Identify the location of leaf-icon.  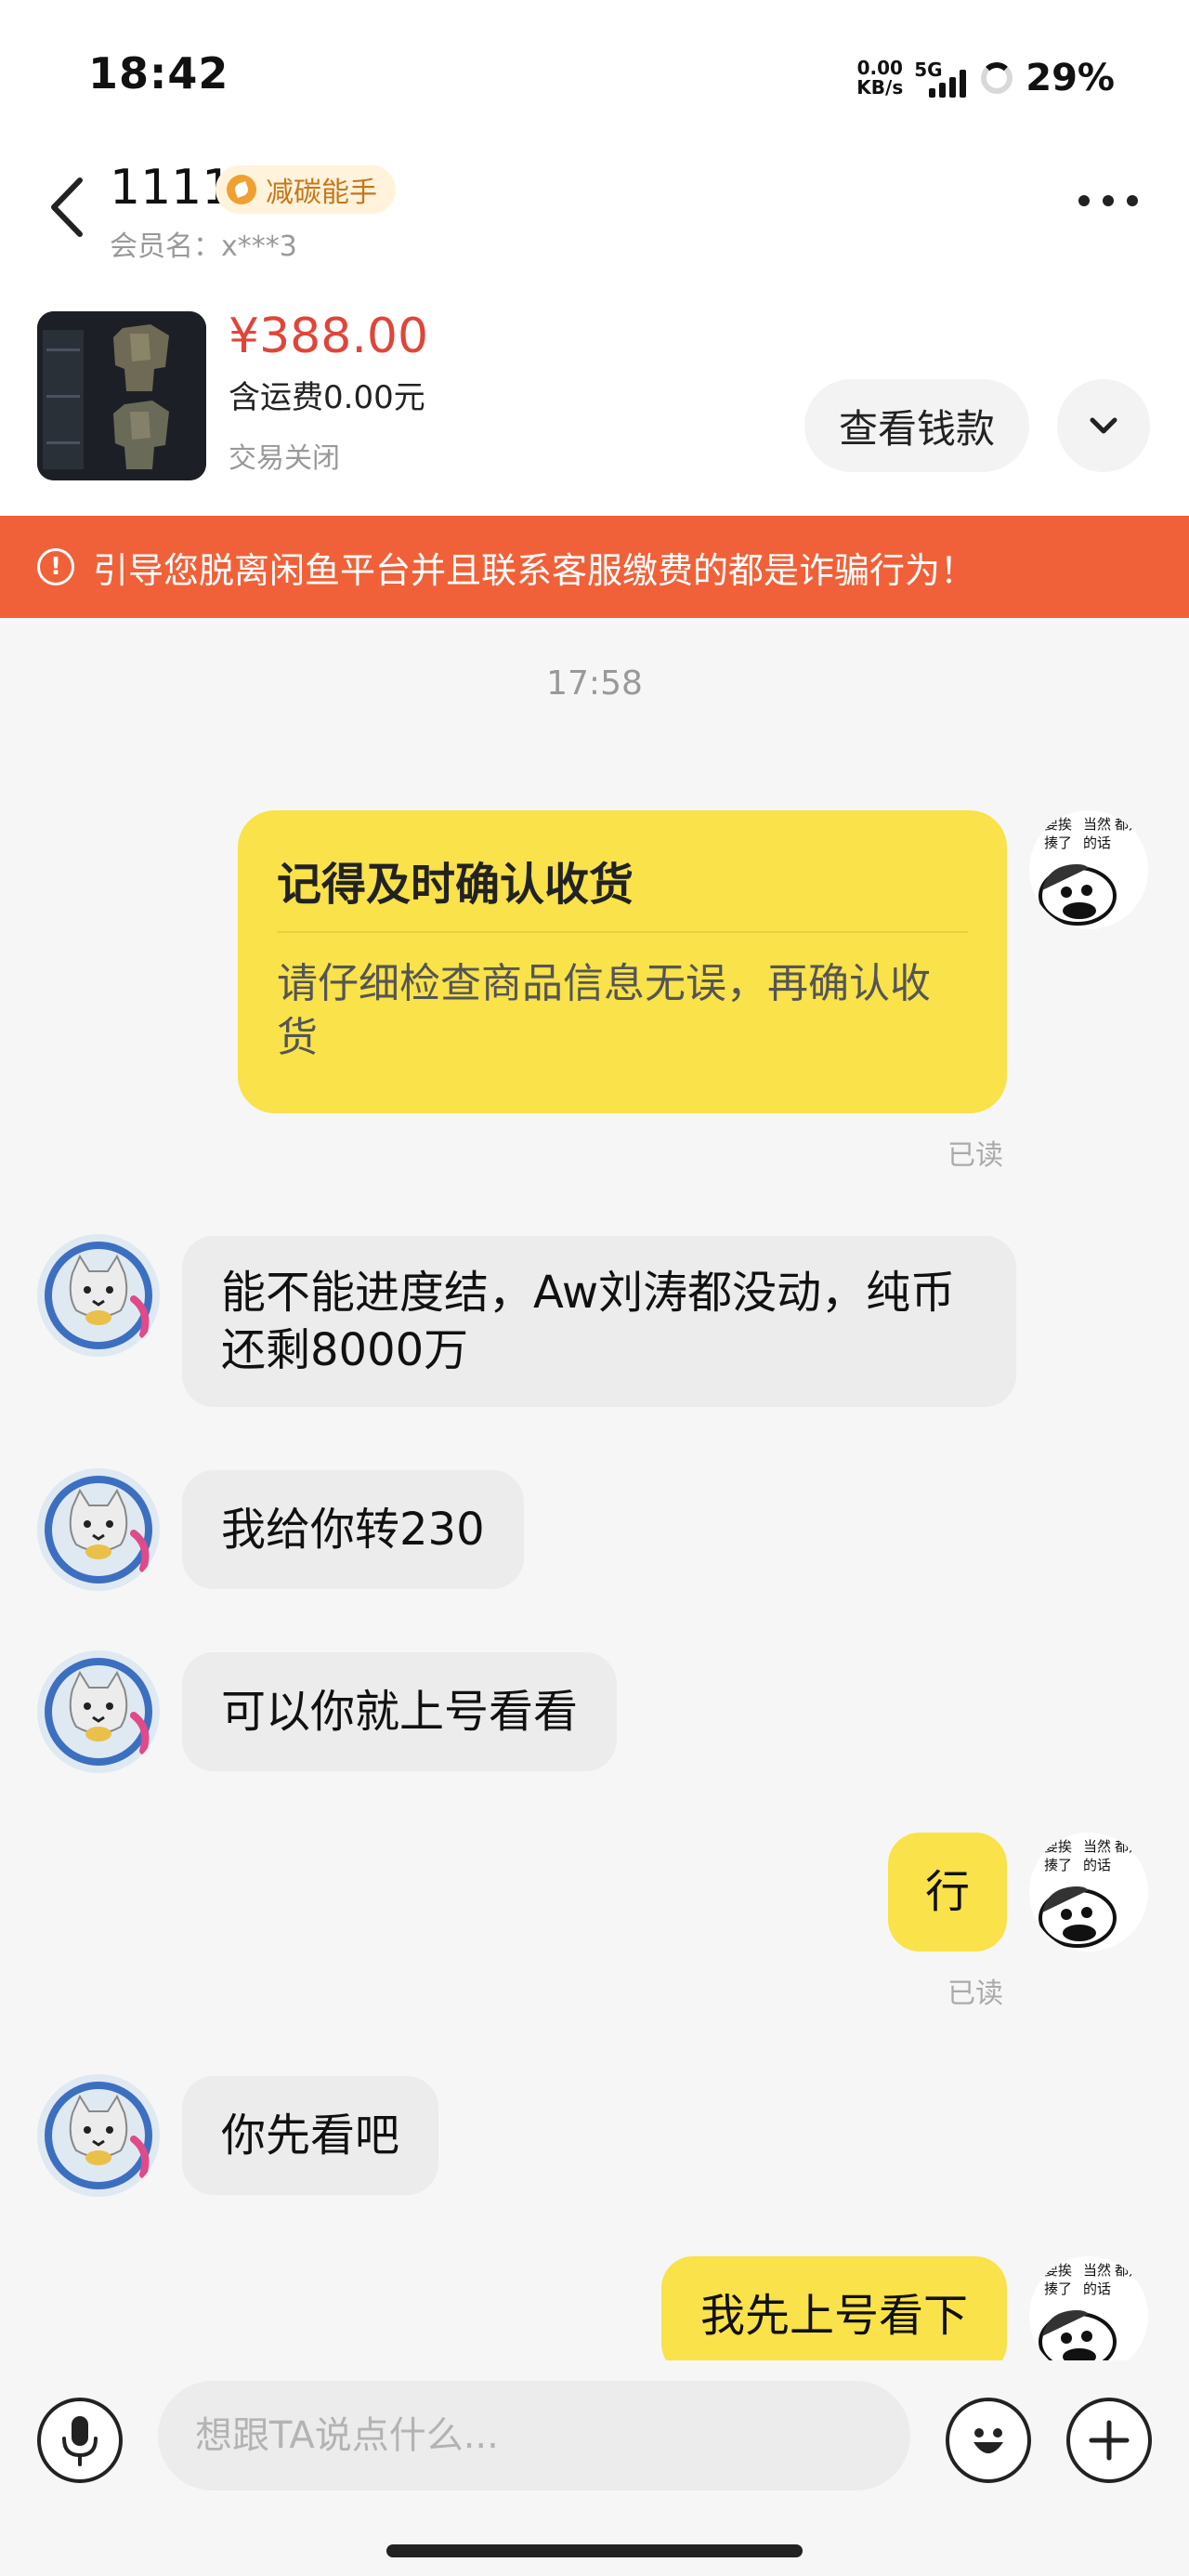
(241, 189).